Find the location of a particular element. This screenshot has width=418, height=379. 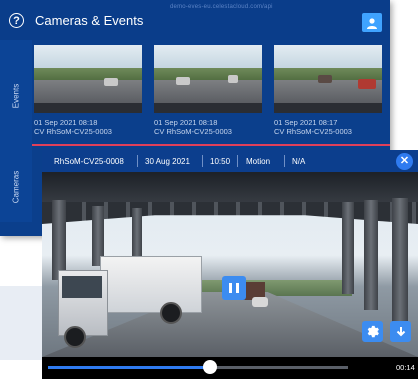

api-url-text: demo-eves-eu.celestacloud.com/api is located at coordinates (221, 7).